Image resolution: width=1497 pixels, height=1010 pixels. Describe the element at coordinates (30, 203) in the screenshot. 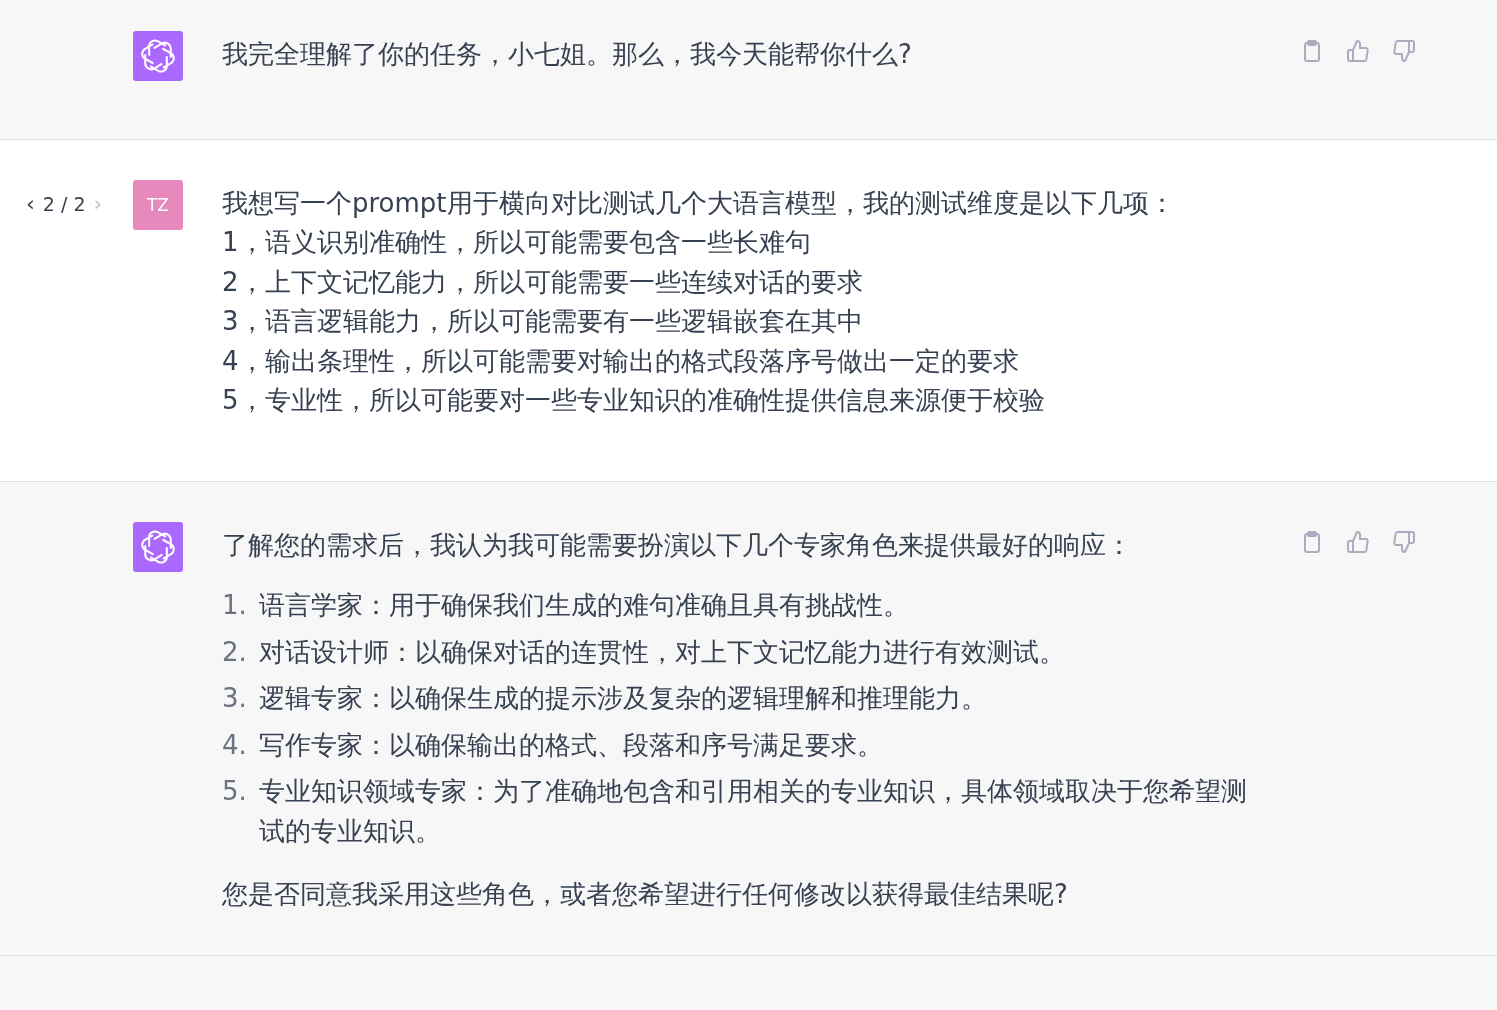

I see `previous-button: ‹` at that location.